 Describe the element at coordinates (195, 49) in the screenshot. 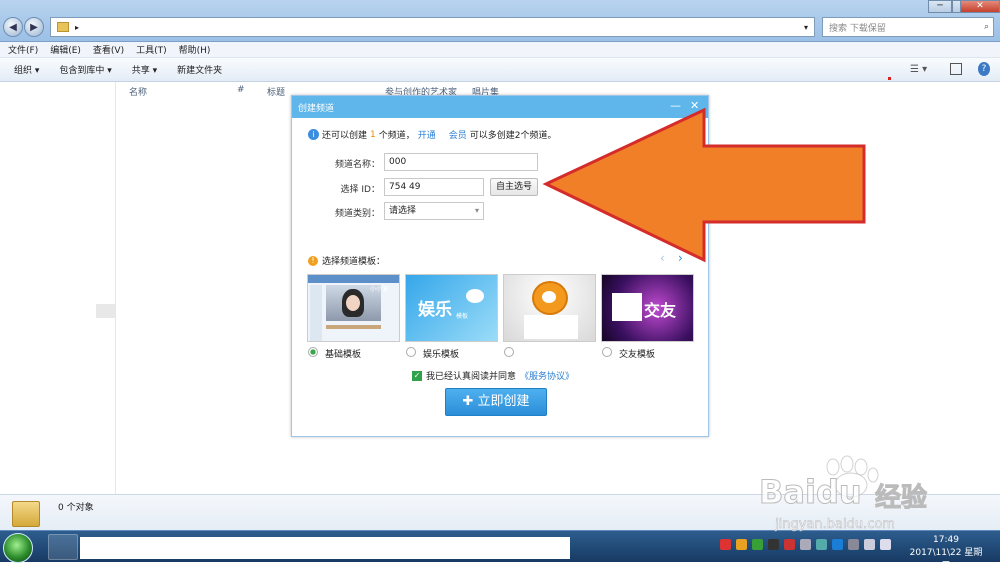

I see `menu-help: 帮助(H)` at that location.